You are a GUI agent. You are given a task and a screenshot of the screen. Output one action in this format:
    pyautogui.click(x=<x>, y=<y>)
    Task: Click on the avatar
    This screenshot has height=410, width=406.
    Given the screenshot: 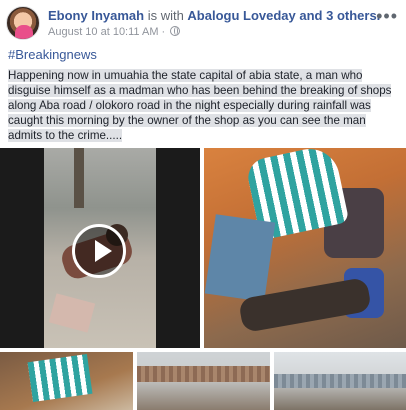 What is the action you would take?
    pyautogui.click(x=23, y=23)
    